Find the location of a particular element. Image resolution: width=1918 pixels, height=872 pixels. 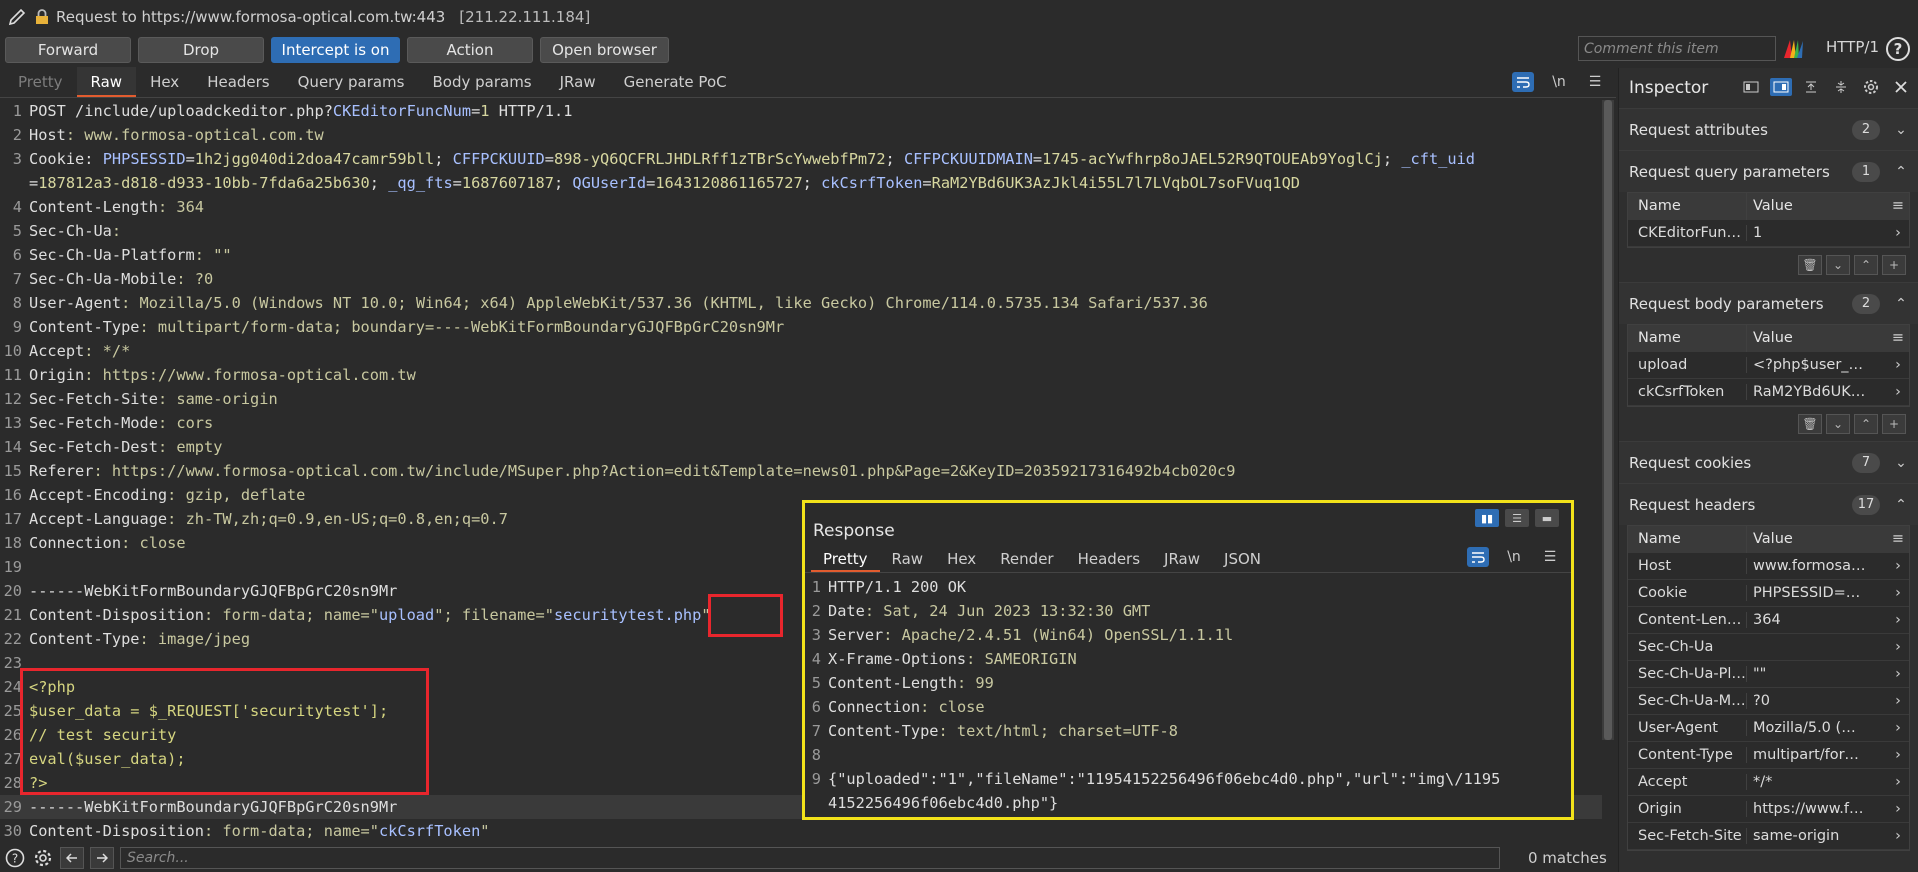

section-request-attributes: Request attributes 2 ⌄ is located at coordinates (1768, 129).